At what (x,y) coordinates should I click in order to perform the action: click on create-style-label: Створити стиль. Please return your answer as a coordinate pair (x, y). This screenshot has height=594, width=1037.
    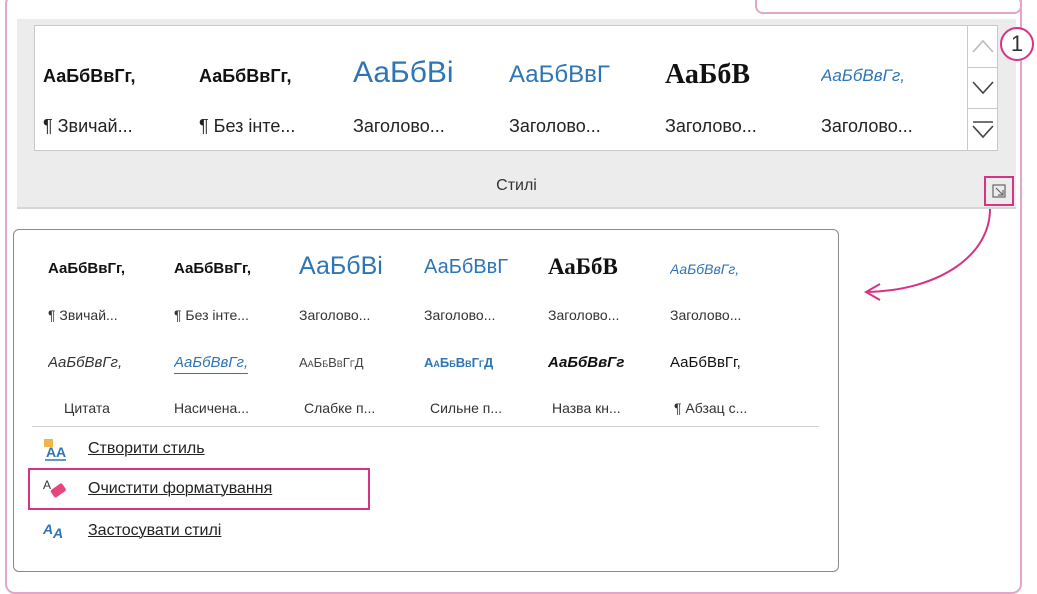
    Looking at the image, I should click on (146, 448).